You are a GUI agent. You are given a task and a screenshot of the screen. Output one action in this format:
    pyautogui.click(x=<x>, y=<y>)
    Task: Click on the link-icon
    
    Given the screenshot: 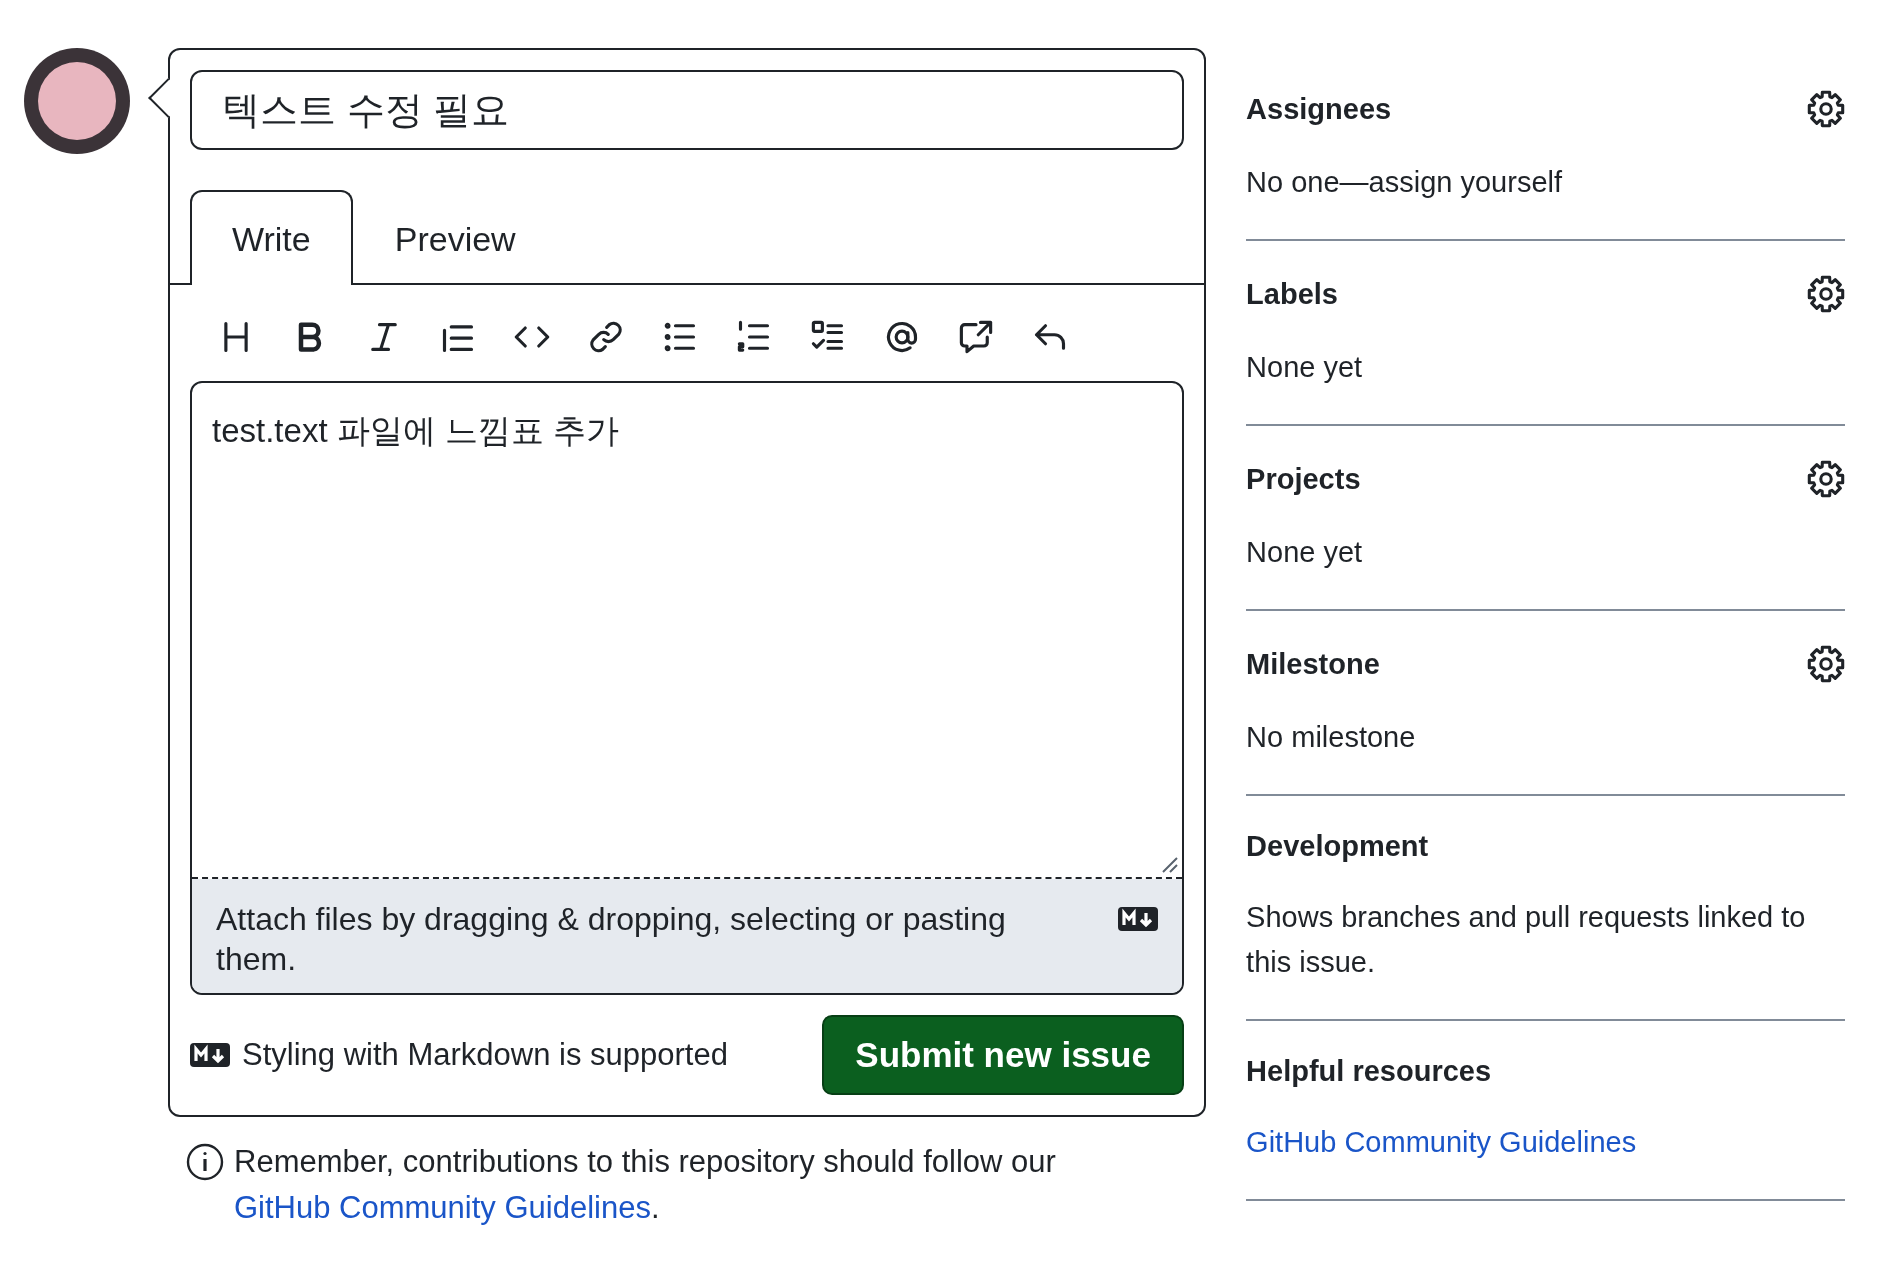 What is the action you would take?
    pyautogui.click(x=606, y=337)
    